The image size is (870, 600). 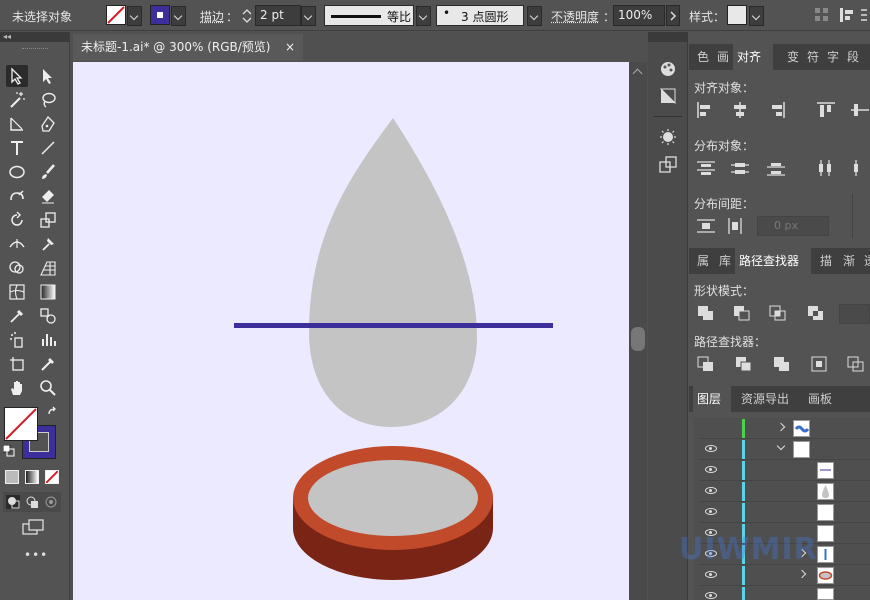 I want to click on column-graph-tool-icon, so click(x=48, y=340).